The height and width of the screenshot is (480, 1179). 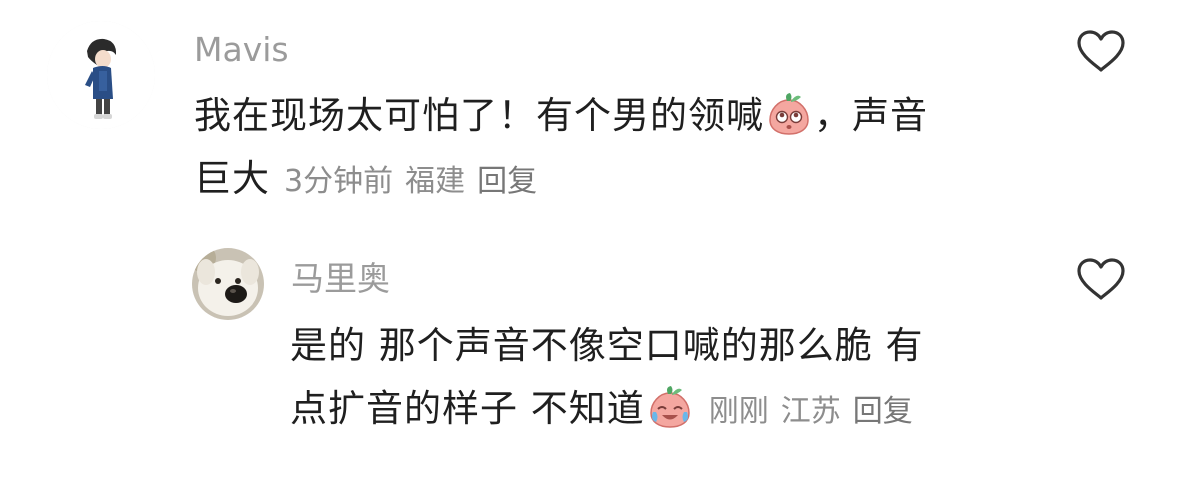 I want to click on comment-text-line: 点扩音的样子 不知道 刚刚 江苏 回复, so click(x=607, y=410).